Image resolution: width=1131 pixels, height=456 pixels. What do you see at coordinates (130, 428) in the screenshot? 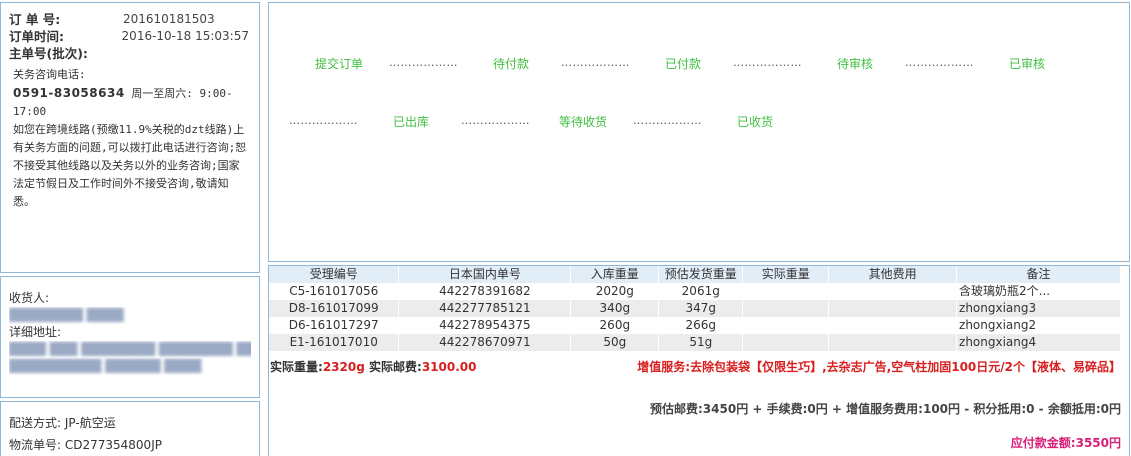
I see `shipping-panel: 配送方式: JP-航空运 物流单号: CD277354800JP` at bounding box center [130, 428].